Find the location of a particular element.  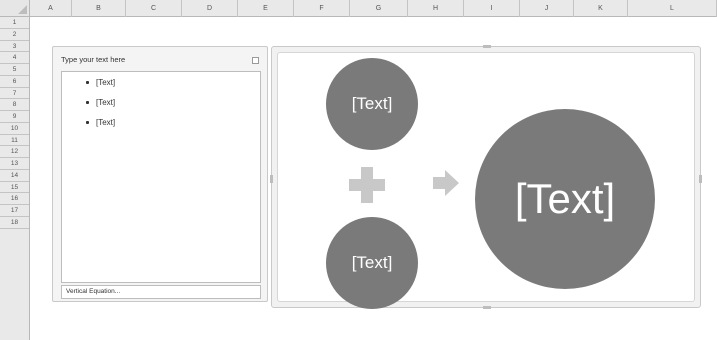

select-all-triangle-icon is located at coordinates (22, 9).